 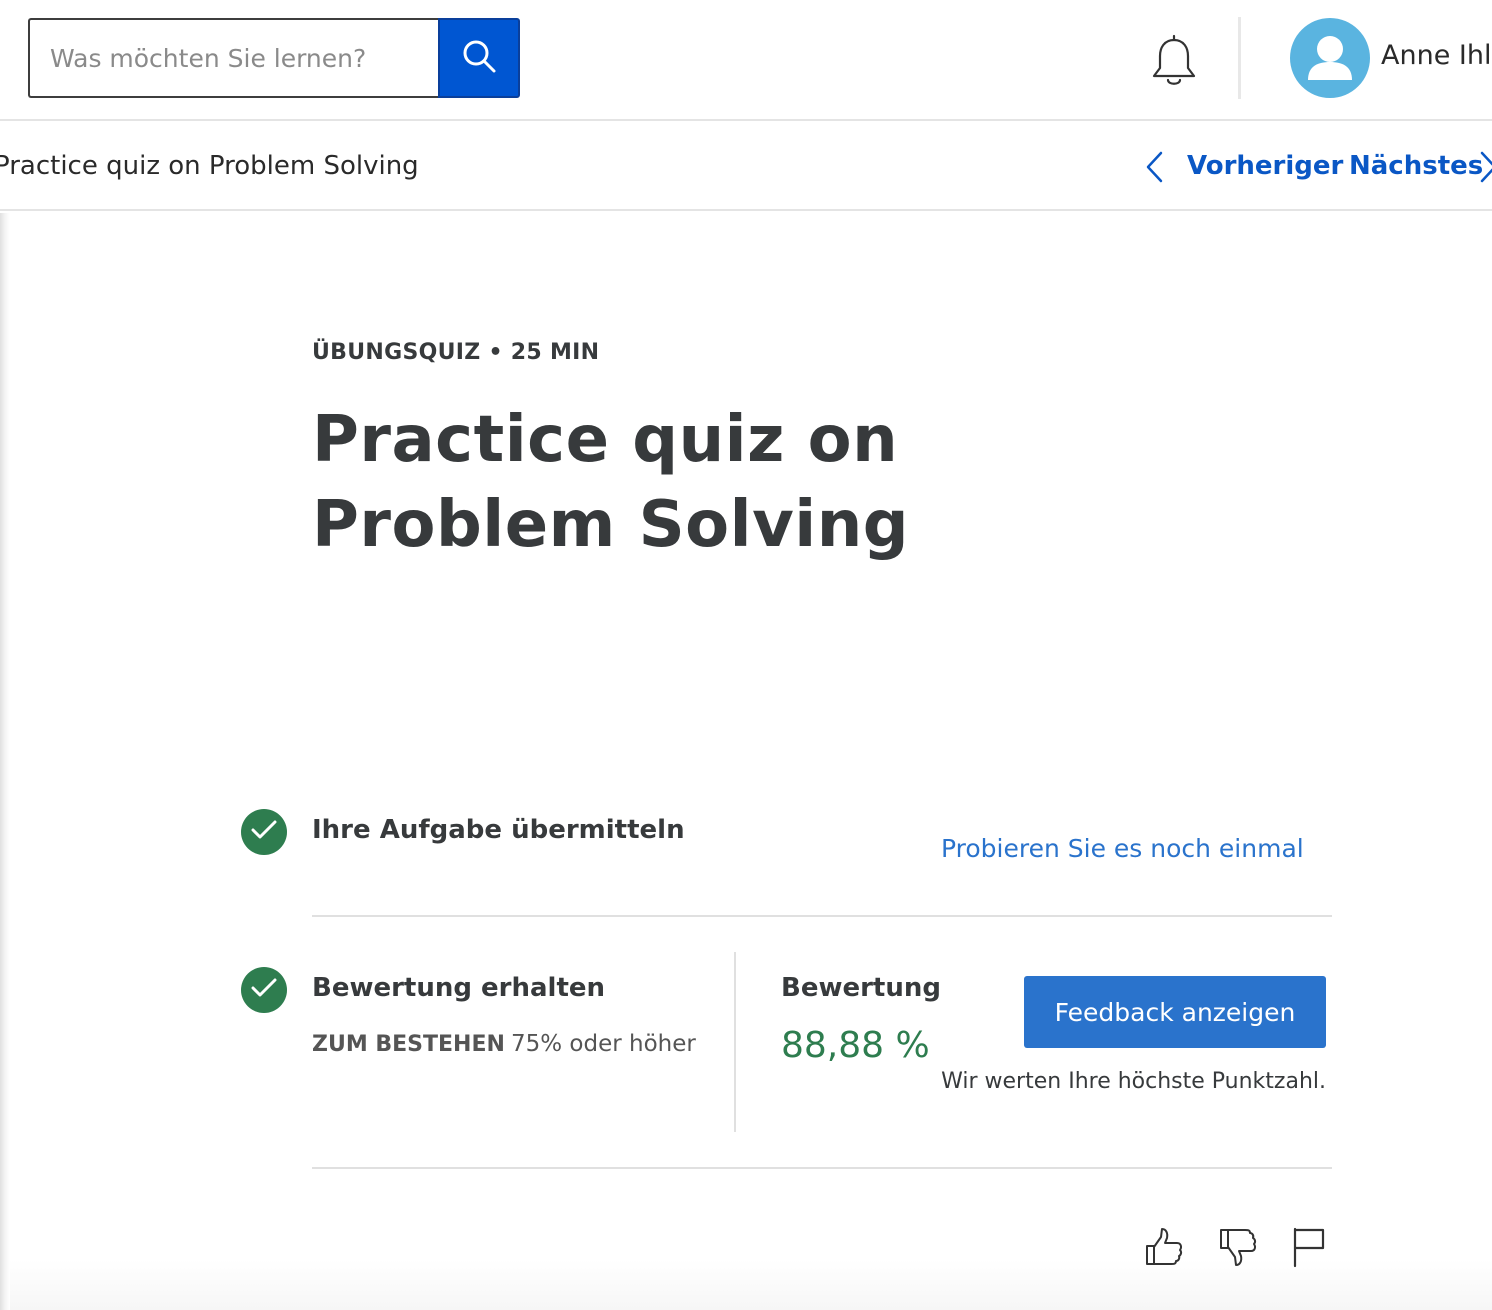 I want to click on report-button, so click(x=1308, y=1249).